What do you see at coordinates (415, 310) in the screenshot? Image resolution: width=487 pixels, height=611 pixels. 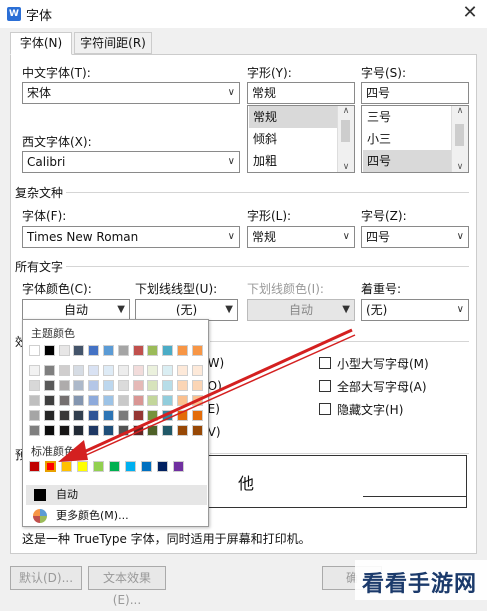 I see `emphasis-select: (无) ∨` at bounding box center [415, 310].